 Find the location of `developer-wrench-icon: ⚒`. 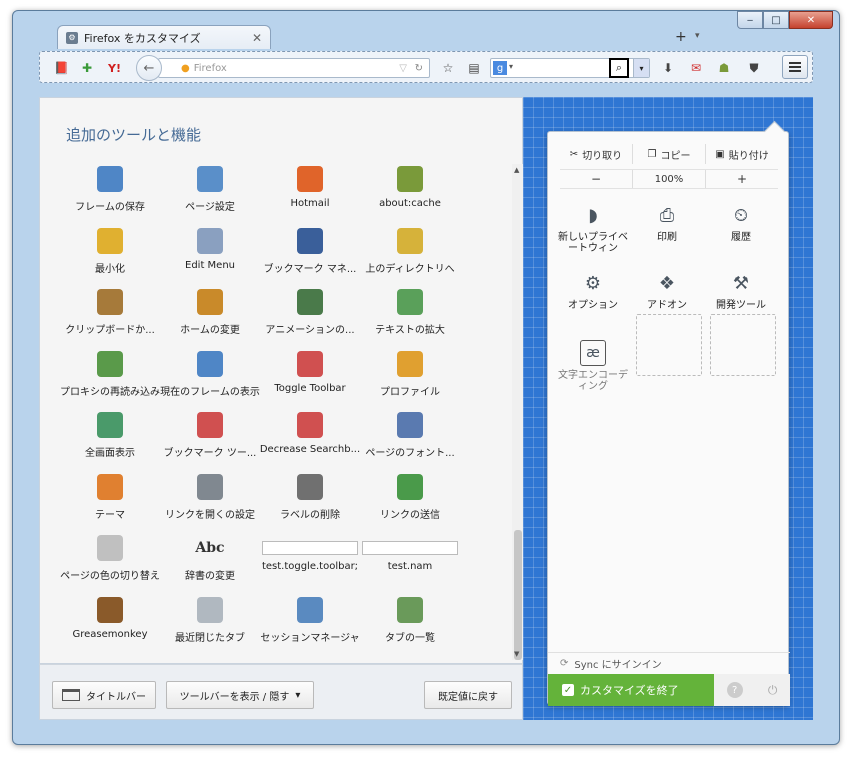

developer-wrench-icon: ⚒ is located at coordinates (741, 283).